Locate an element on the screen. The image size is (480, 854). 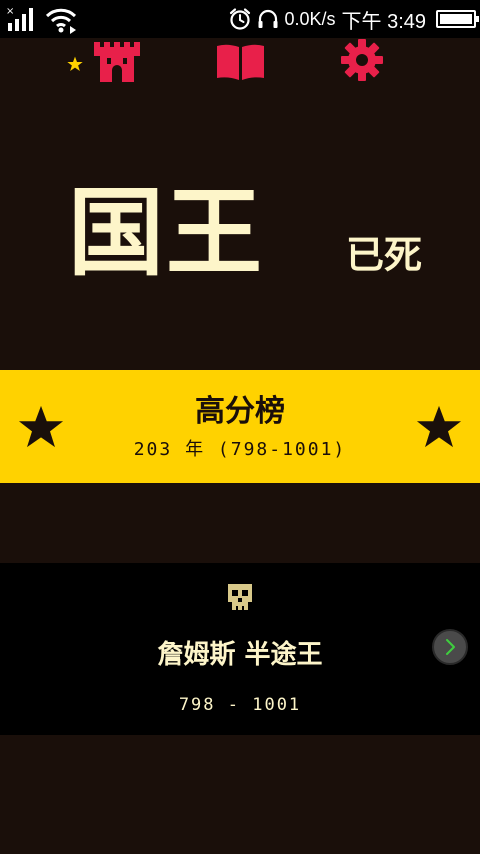
battery-icon is located at coordinates (457, 19).